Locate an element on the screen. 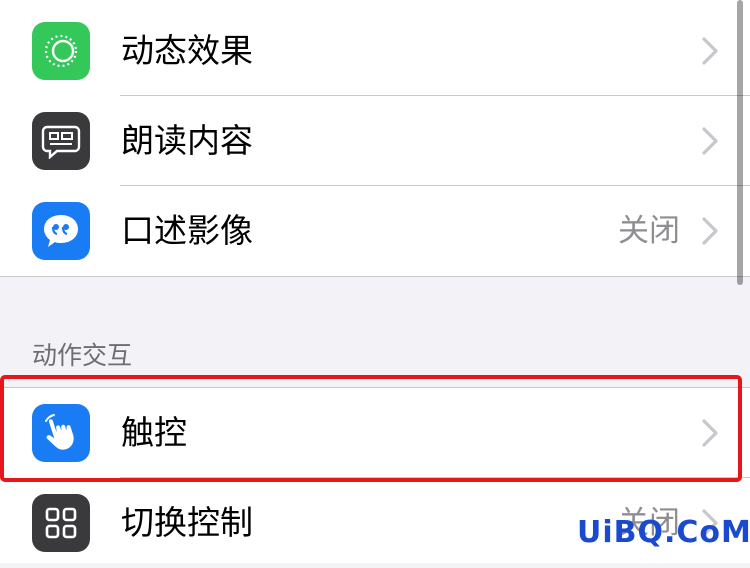 The height and width of the screenshot is (568, 750). scrollbar is located at coordinates (740, 142).